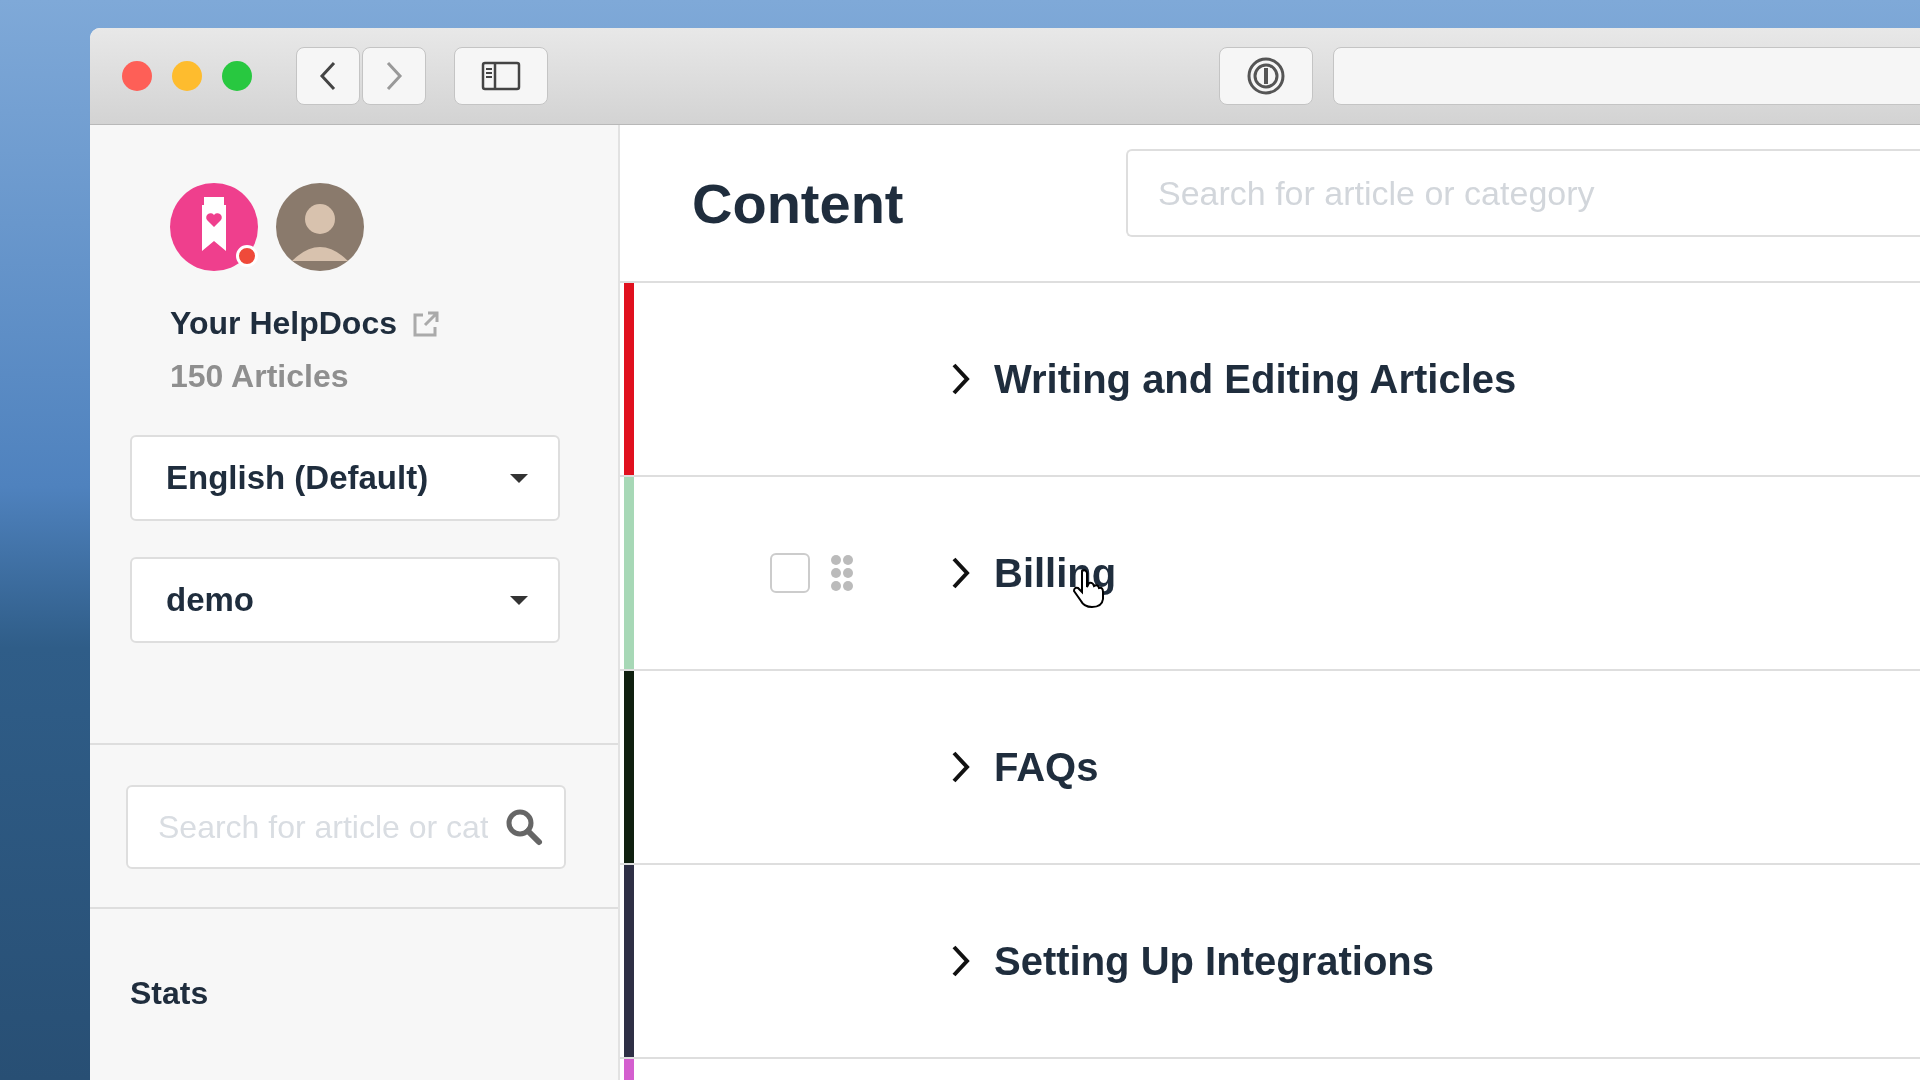 The image size is (1920, 1080). Describe the element at coordinates (524, 827) in the screenshot. I see `search-icon` at that location.